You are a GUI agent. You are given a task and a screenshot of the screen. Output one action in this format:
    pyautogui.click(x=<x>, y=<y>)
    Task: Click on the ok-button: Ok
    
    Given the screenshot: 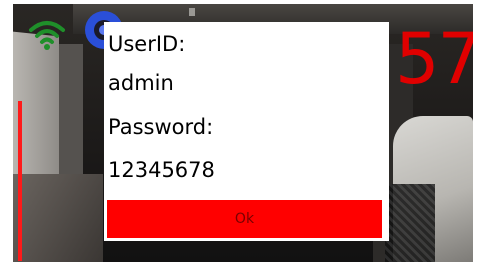 What is the action you would take?
    pyautogui.click(x=244, y=219)
    